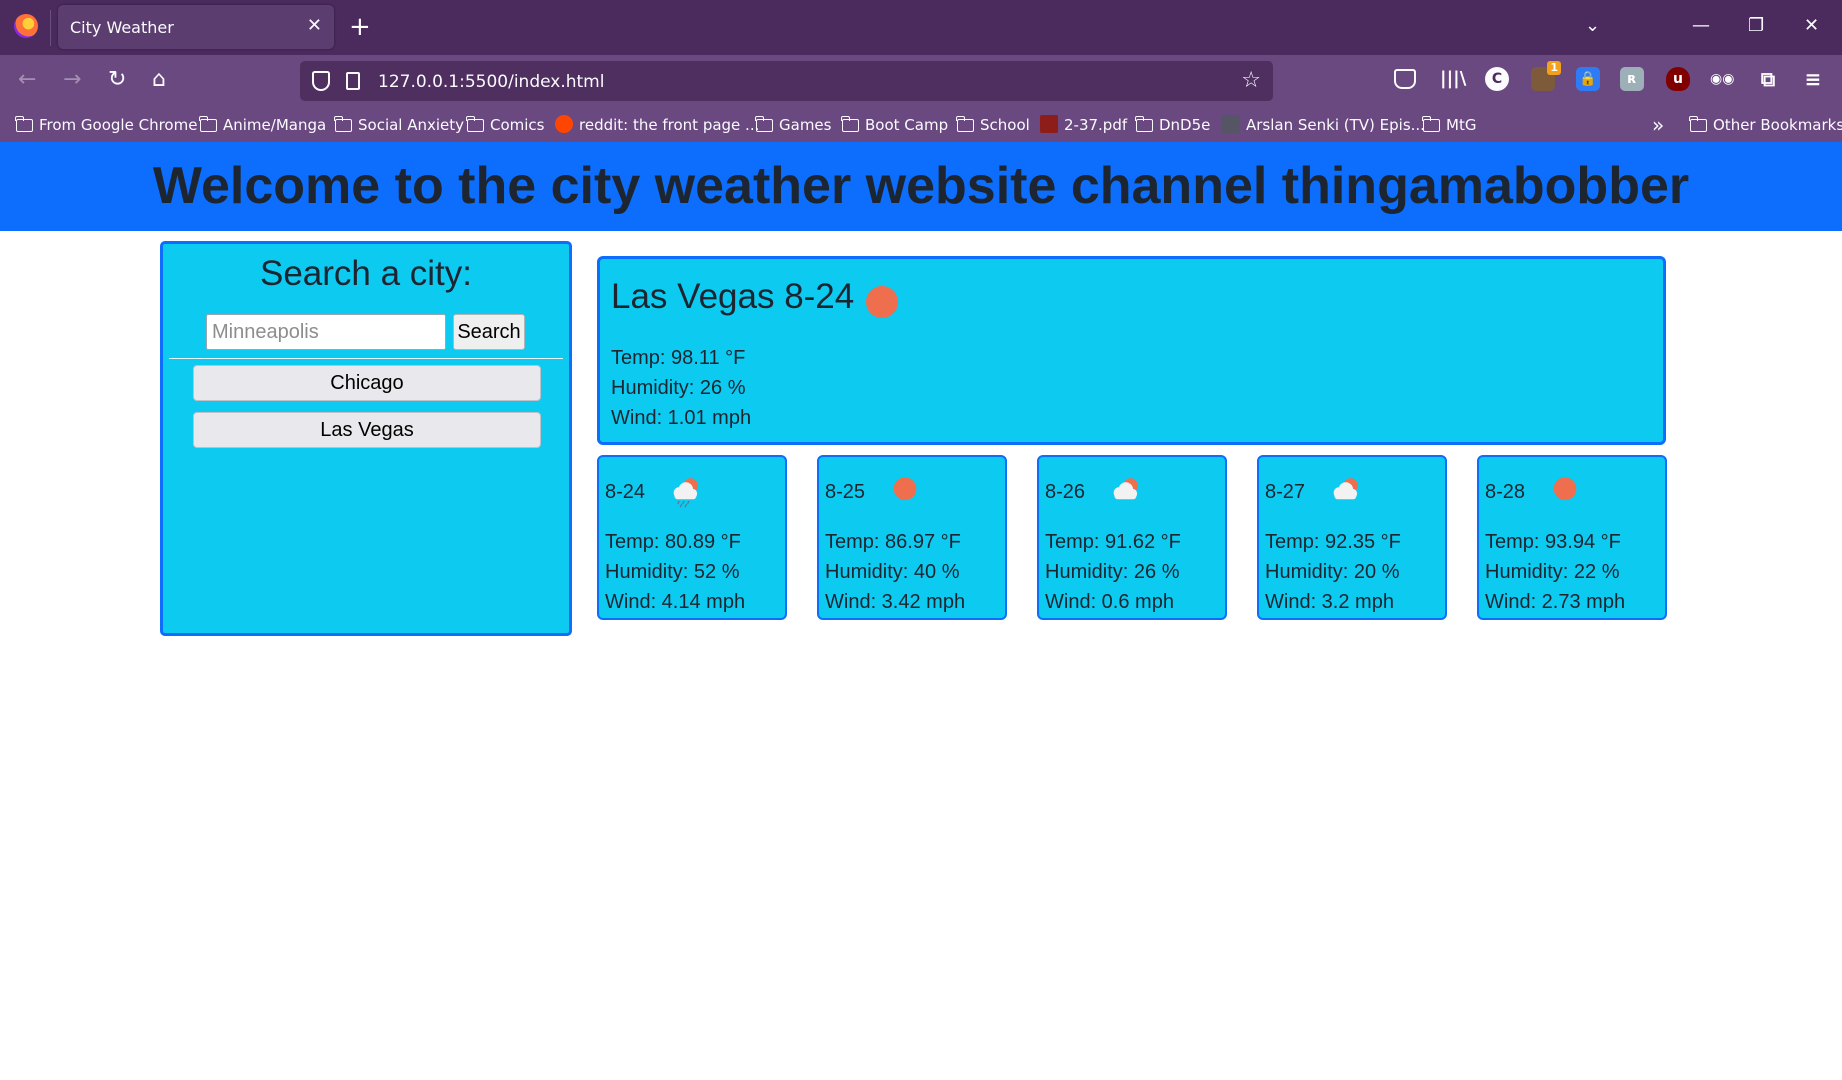 The width and height of the screenshot is (1842, 1080). What do you see at coordinates (1285, 492) in the screenshot?
I see `forecast-date: 8-27` at bounding box center [1285, 492].